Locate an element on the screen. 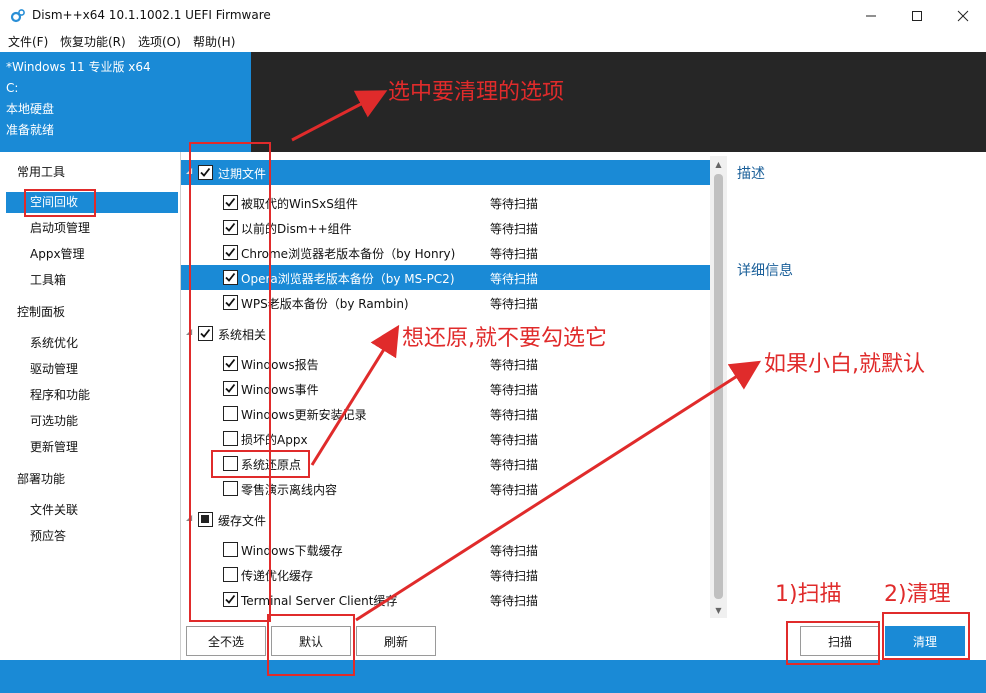 This screenshot has height=693, width=986. minimize-button is located at coordinates (871, 16).